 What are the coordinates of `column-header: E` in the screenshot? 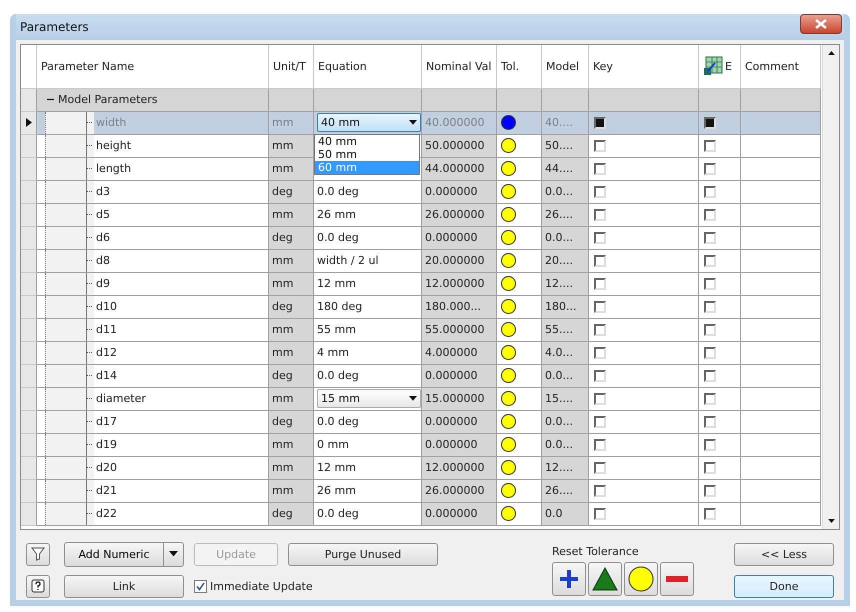 It's located at (720, 66).